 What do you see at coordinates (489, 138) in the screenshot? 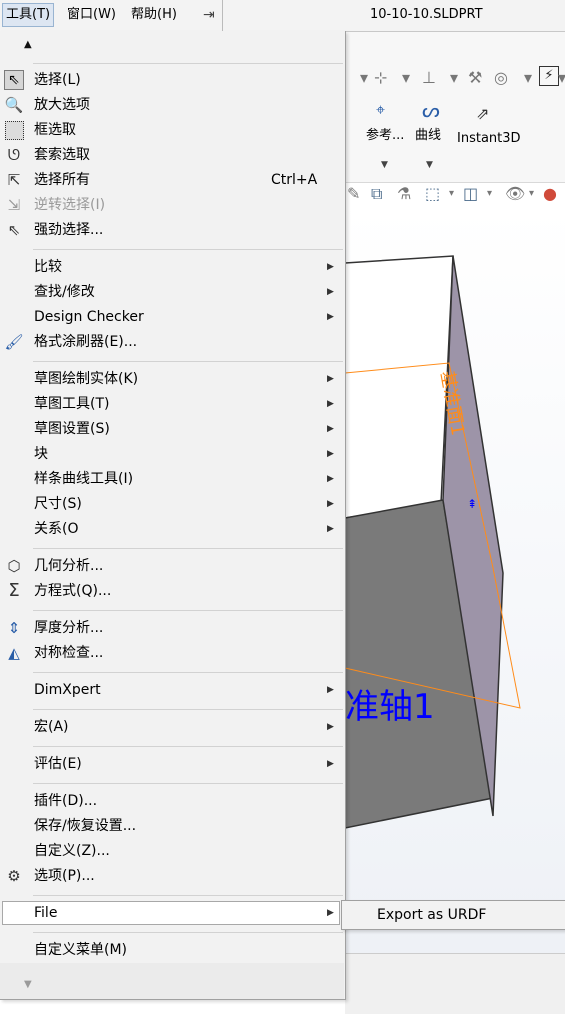
I see `instant3d-button-label: Instant3D` at bounding box center [489, 138].